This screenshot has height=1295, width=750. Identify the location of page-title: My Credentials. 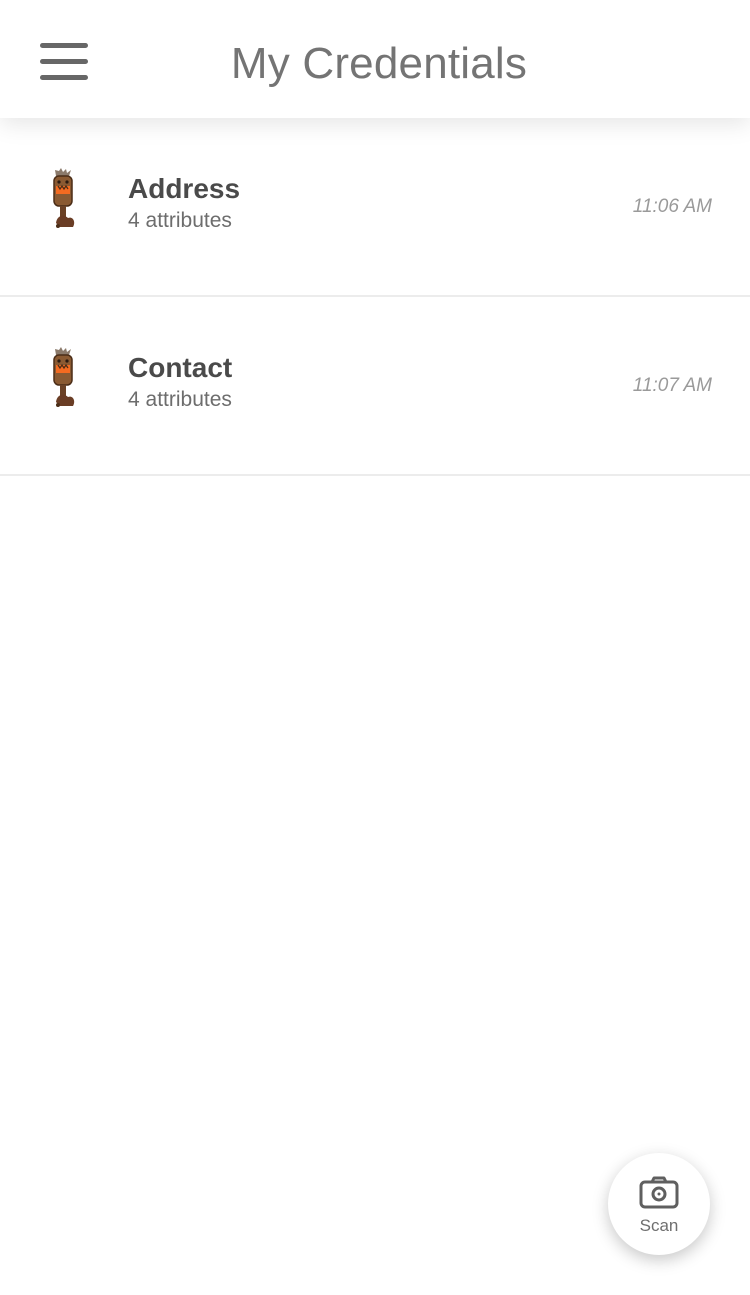
(379, 63).